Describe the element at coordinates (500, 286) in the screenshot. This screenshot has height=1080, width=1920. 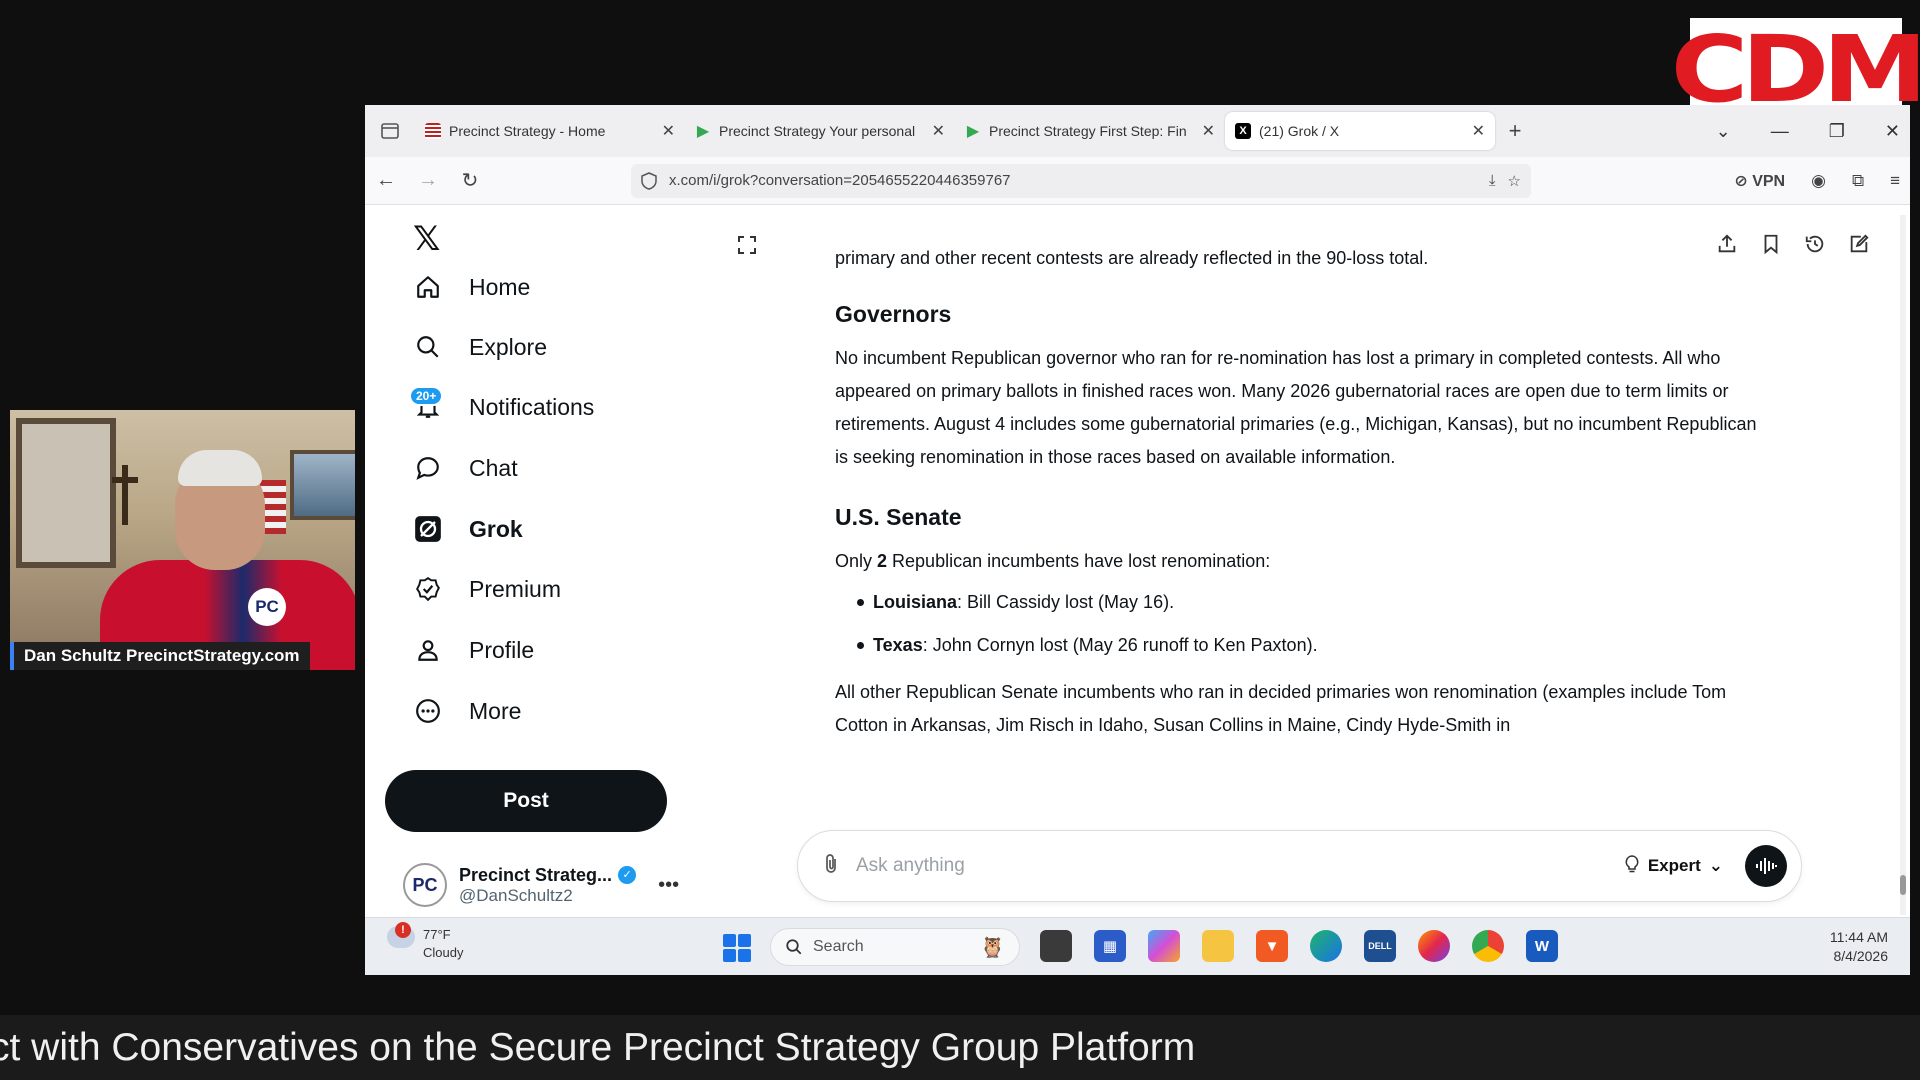
I see `sidebar-item-label: Home` at that location.